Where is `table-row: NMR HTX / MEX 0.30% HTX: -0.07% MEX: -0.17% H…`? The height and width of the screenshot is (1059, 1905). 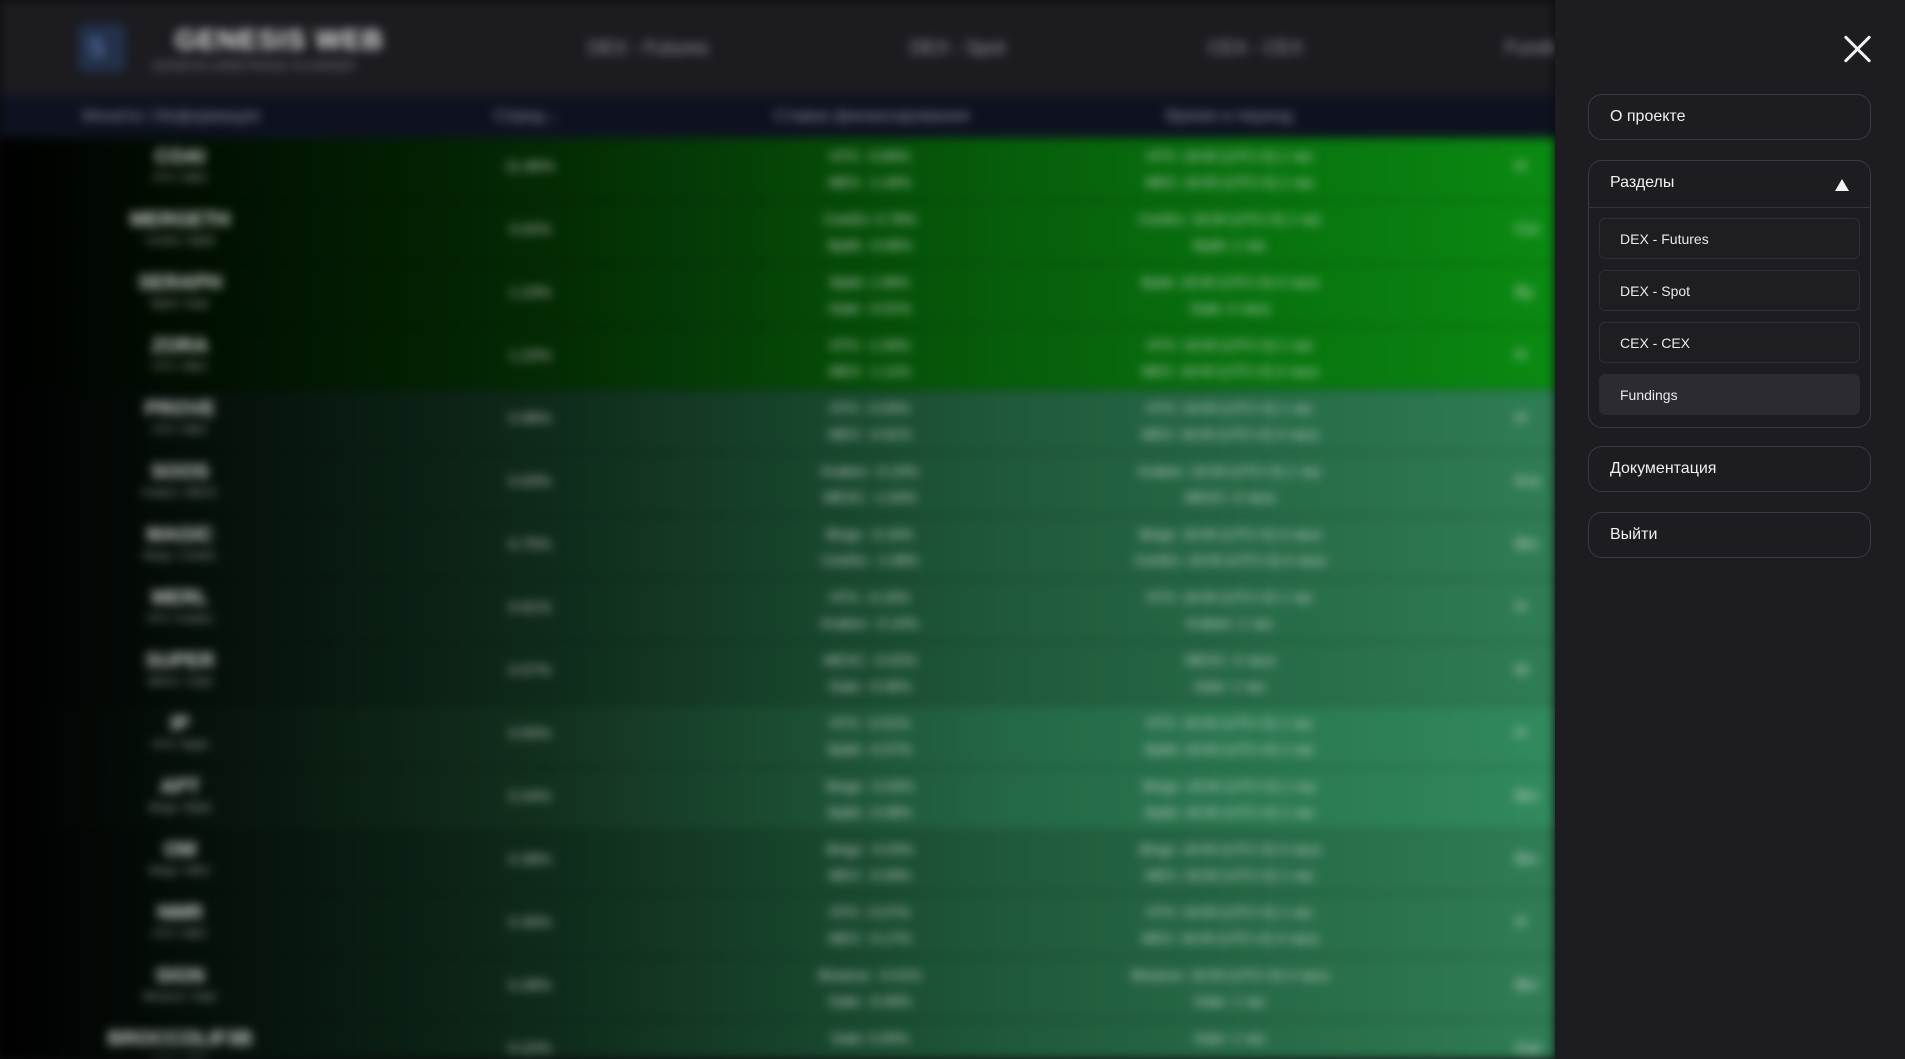
table-row: NMR HTX / MEX 0.30% HTX: -0.07% MEX: -0.17% H… is located at coordinates (777, 926).